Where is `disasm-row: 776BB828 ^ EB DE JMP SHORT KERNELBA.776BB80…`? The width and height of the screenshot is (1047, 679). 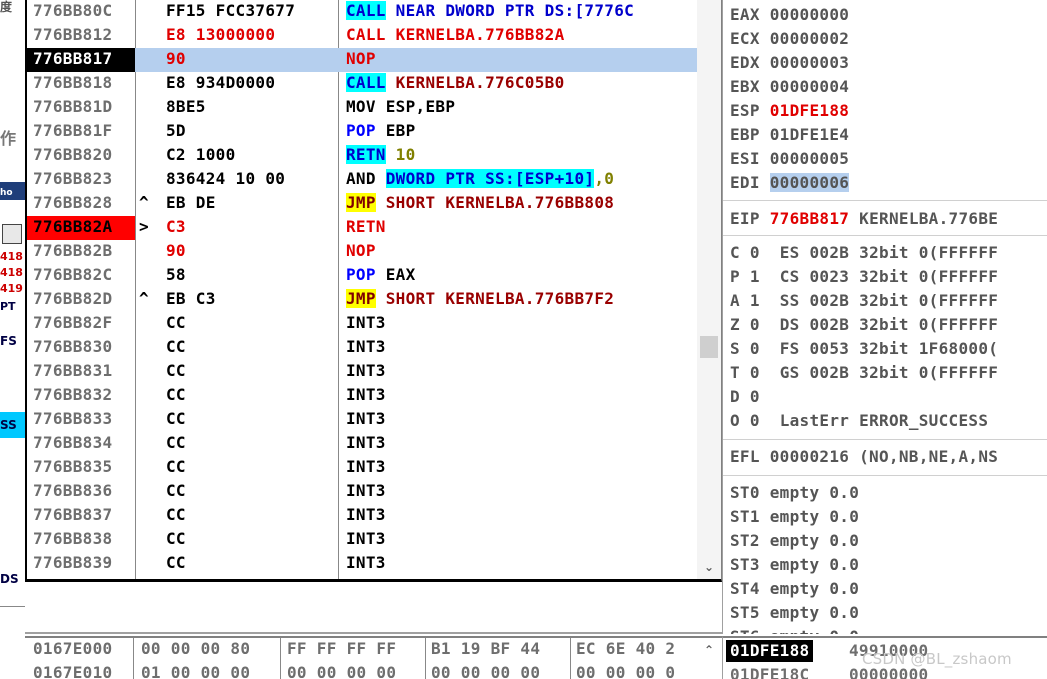 disasm-row: 776BB828 ^ EB DE JMP SHORT KERNELBA.776BB80… is located at coordinates (362, 204).